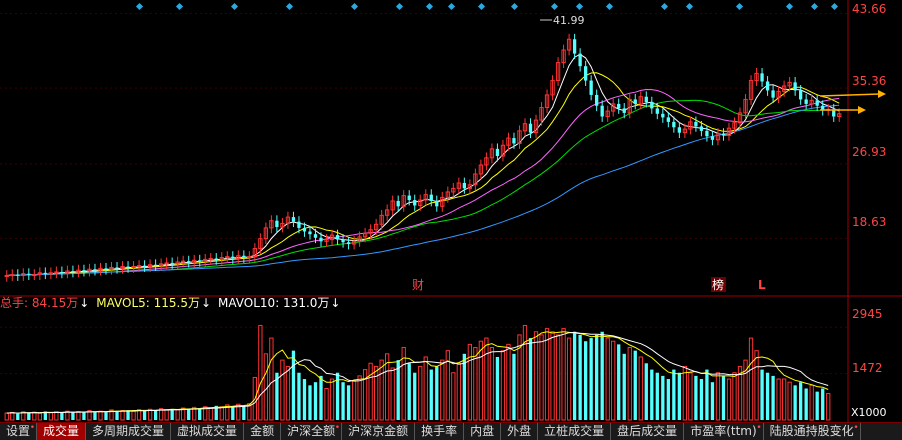 This screenshot has height=440, width=902. I want to click on price-axis-label: 35.36, so click(869, 81).